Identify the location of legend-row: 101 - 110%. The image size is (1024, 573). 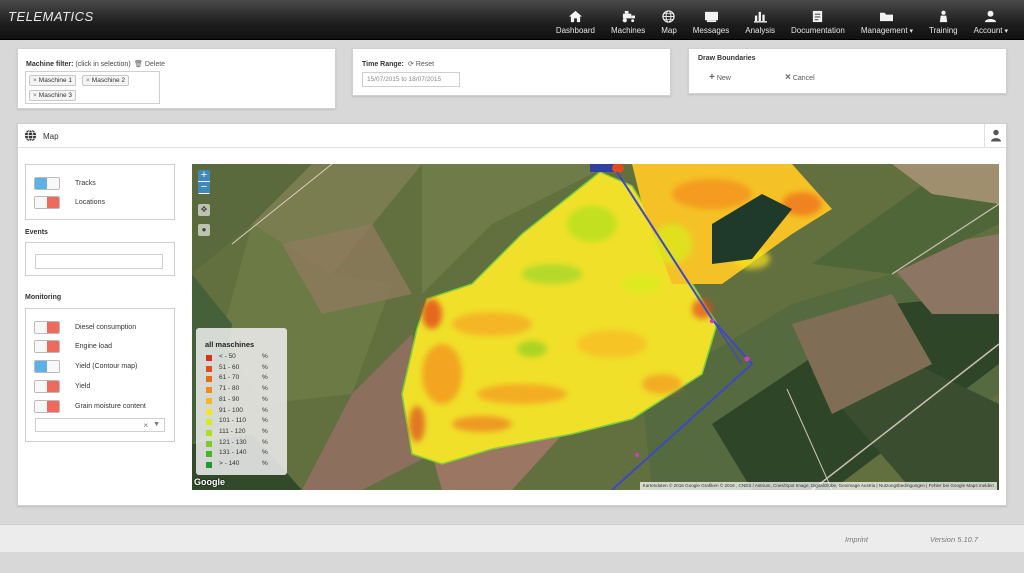
(241, 422).